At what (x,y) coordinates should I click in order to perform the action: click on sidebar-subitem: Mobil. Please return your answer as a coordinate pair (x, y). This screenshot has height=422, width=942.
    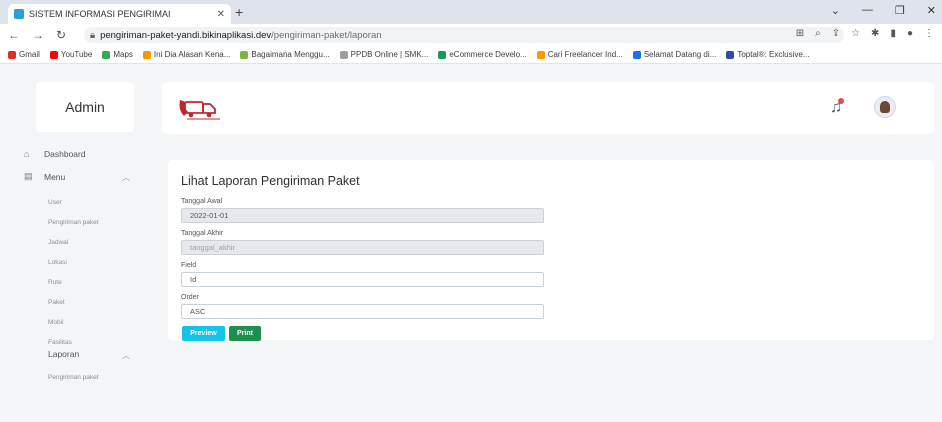
    Looking at the image, I should click on (56, 322).